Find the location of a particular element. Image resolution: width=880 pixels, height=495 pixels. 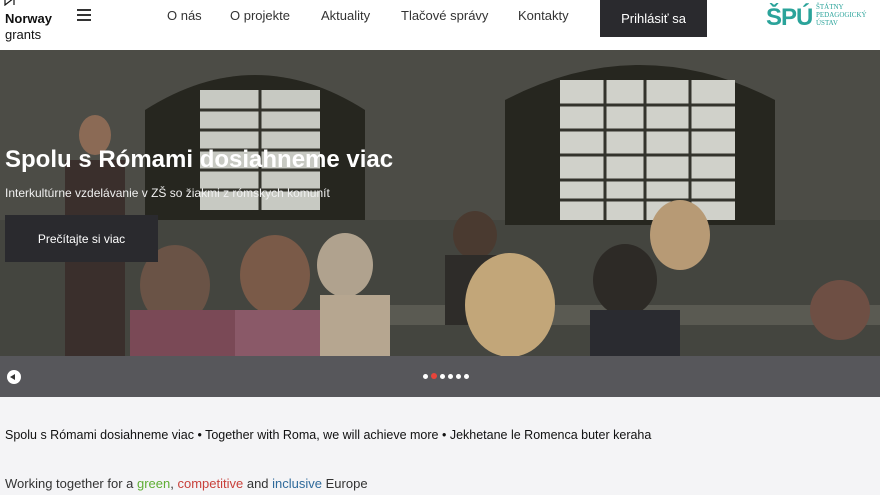

word-competitive: competitive is located at coordinates (210, 483).